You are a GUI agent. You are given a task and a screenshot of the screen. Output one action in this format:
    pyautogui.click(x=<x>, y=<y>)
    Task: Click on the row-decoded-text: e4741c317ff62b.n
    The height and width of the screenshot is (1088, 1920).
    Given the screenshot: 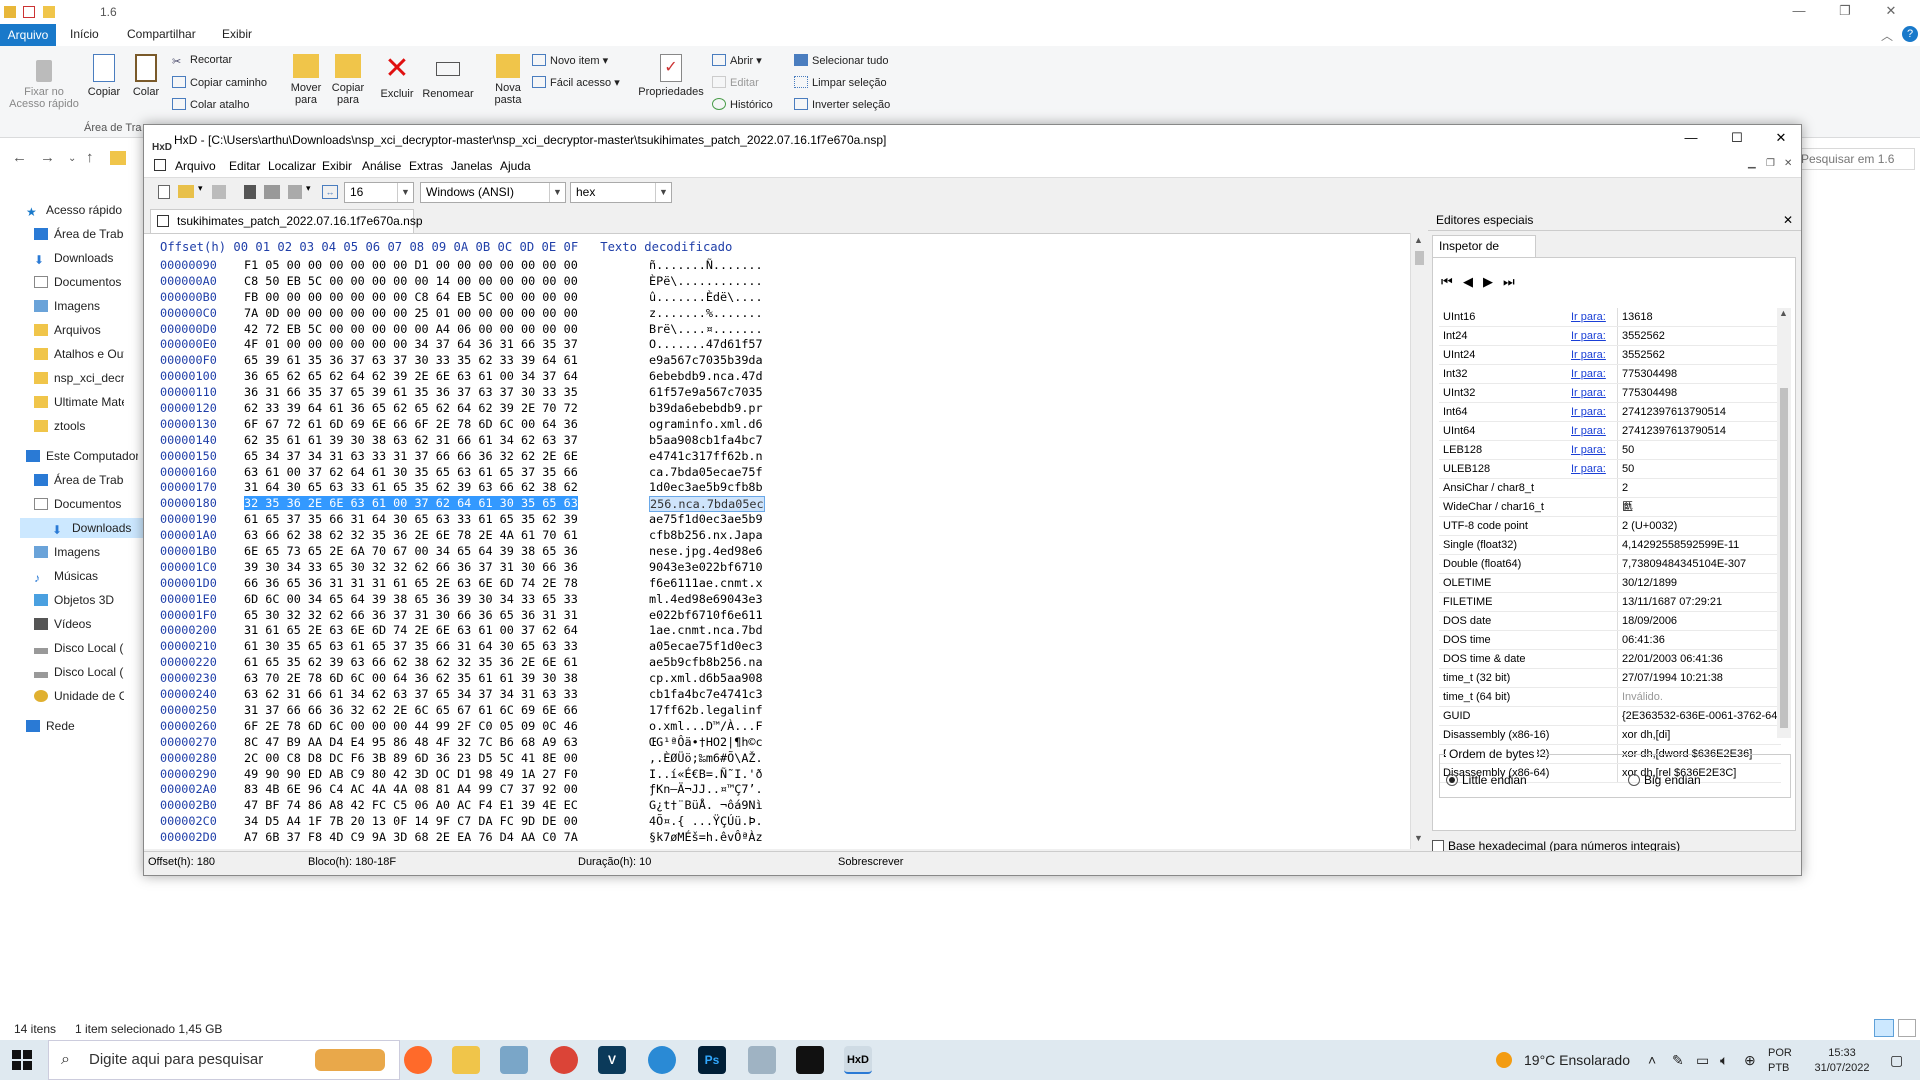 What is the action you would take?
    pyautogui.click(x=706, y=456)
    